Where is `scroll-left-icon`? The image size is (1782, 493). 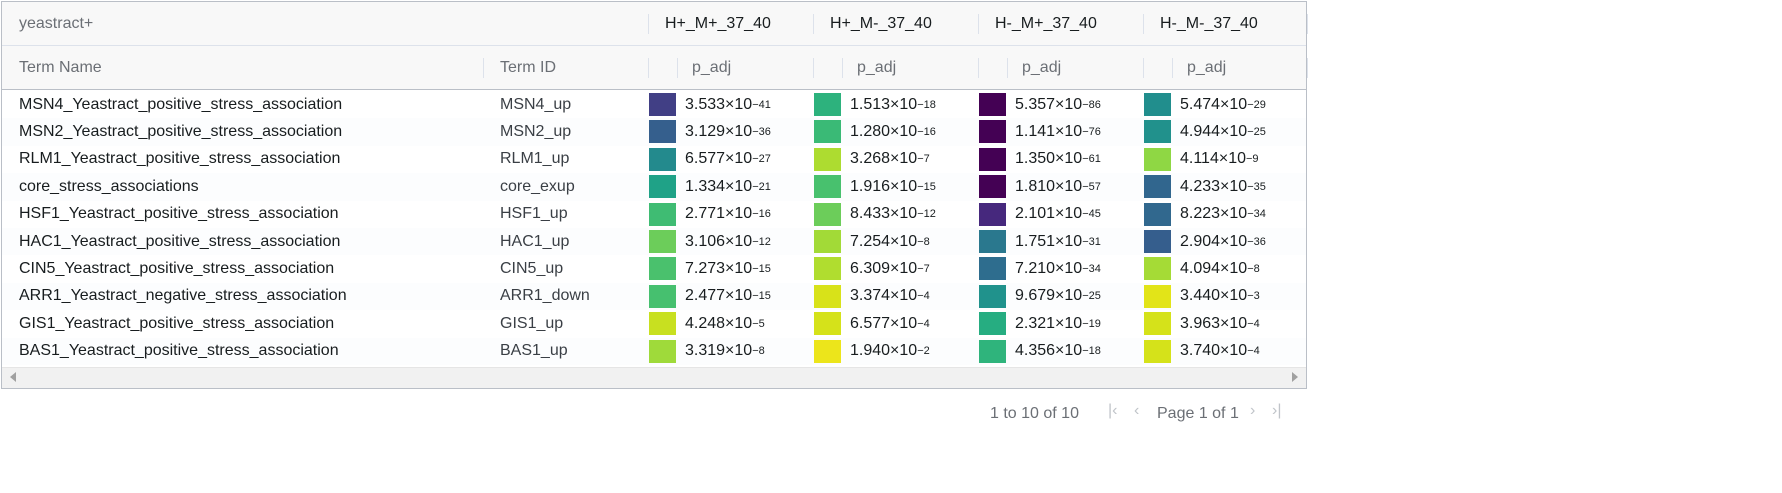
scroll-left-icon is located at coordinates (13, 377).